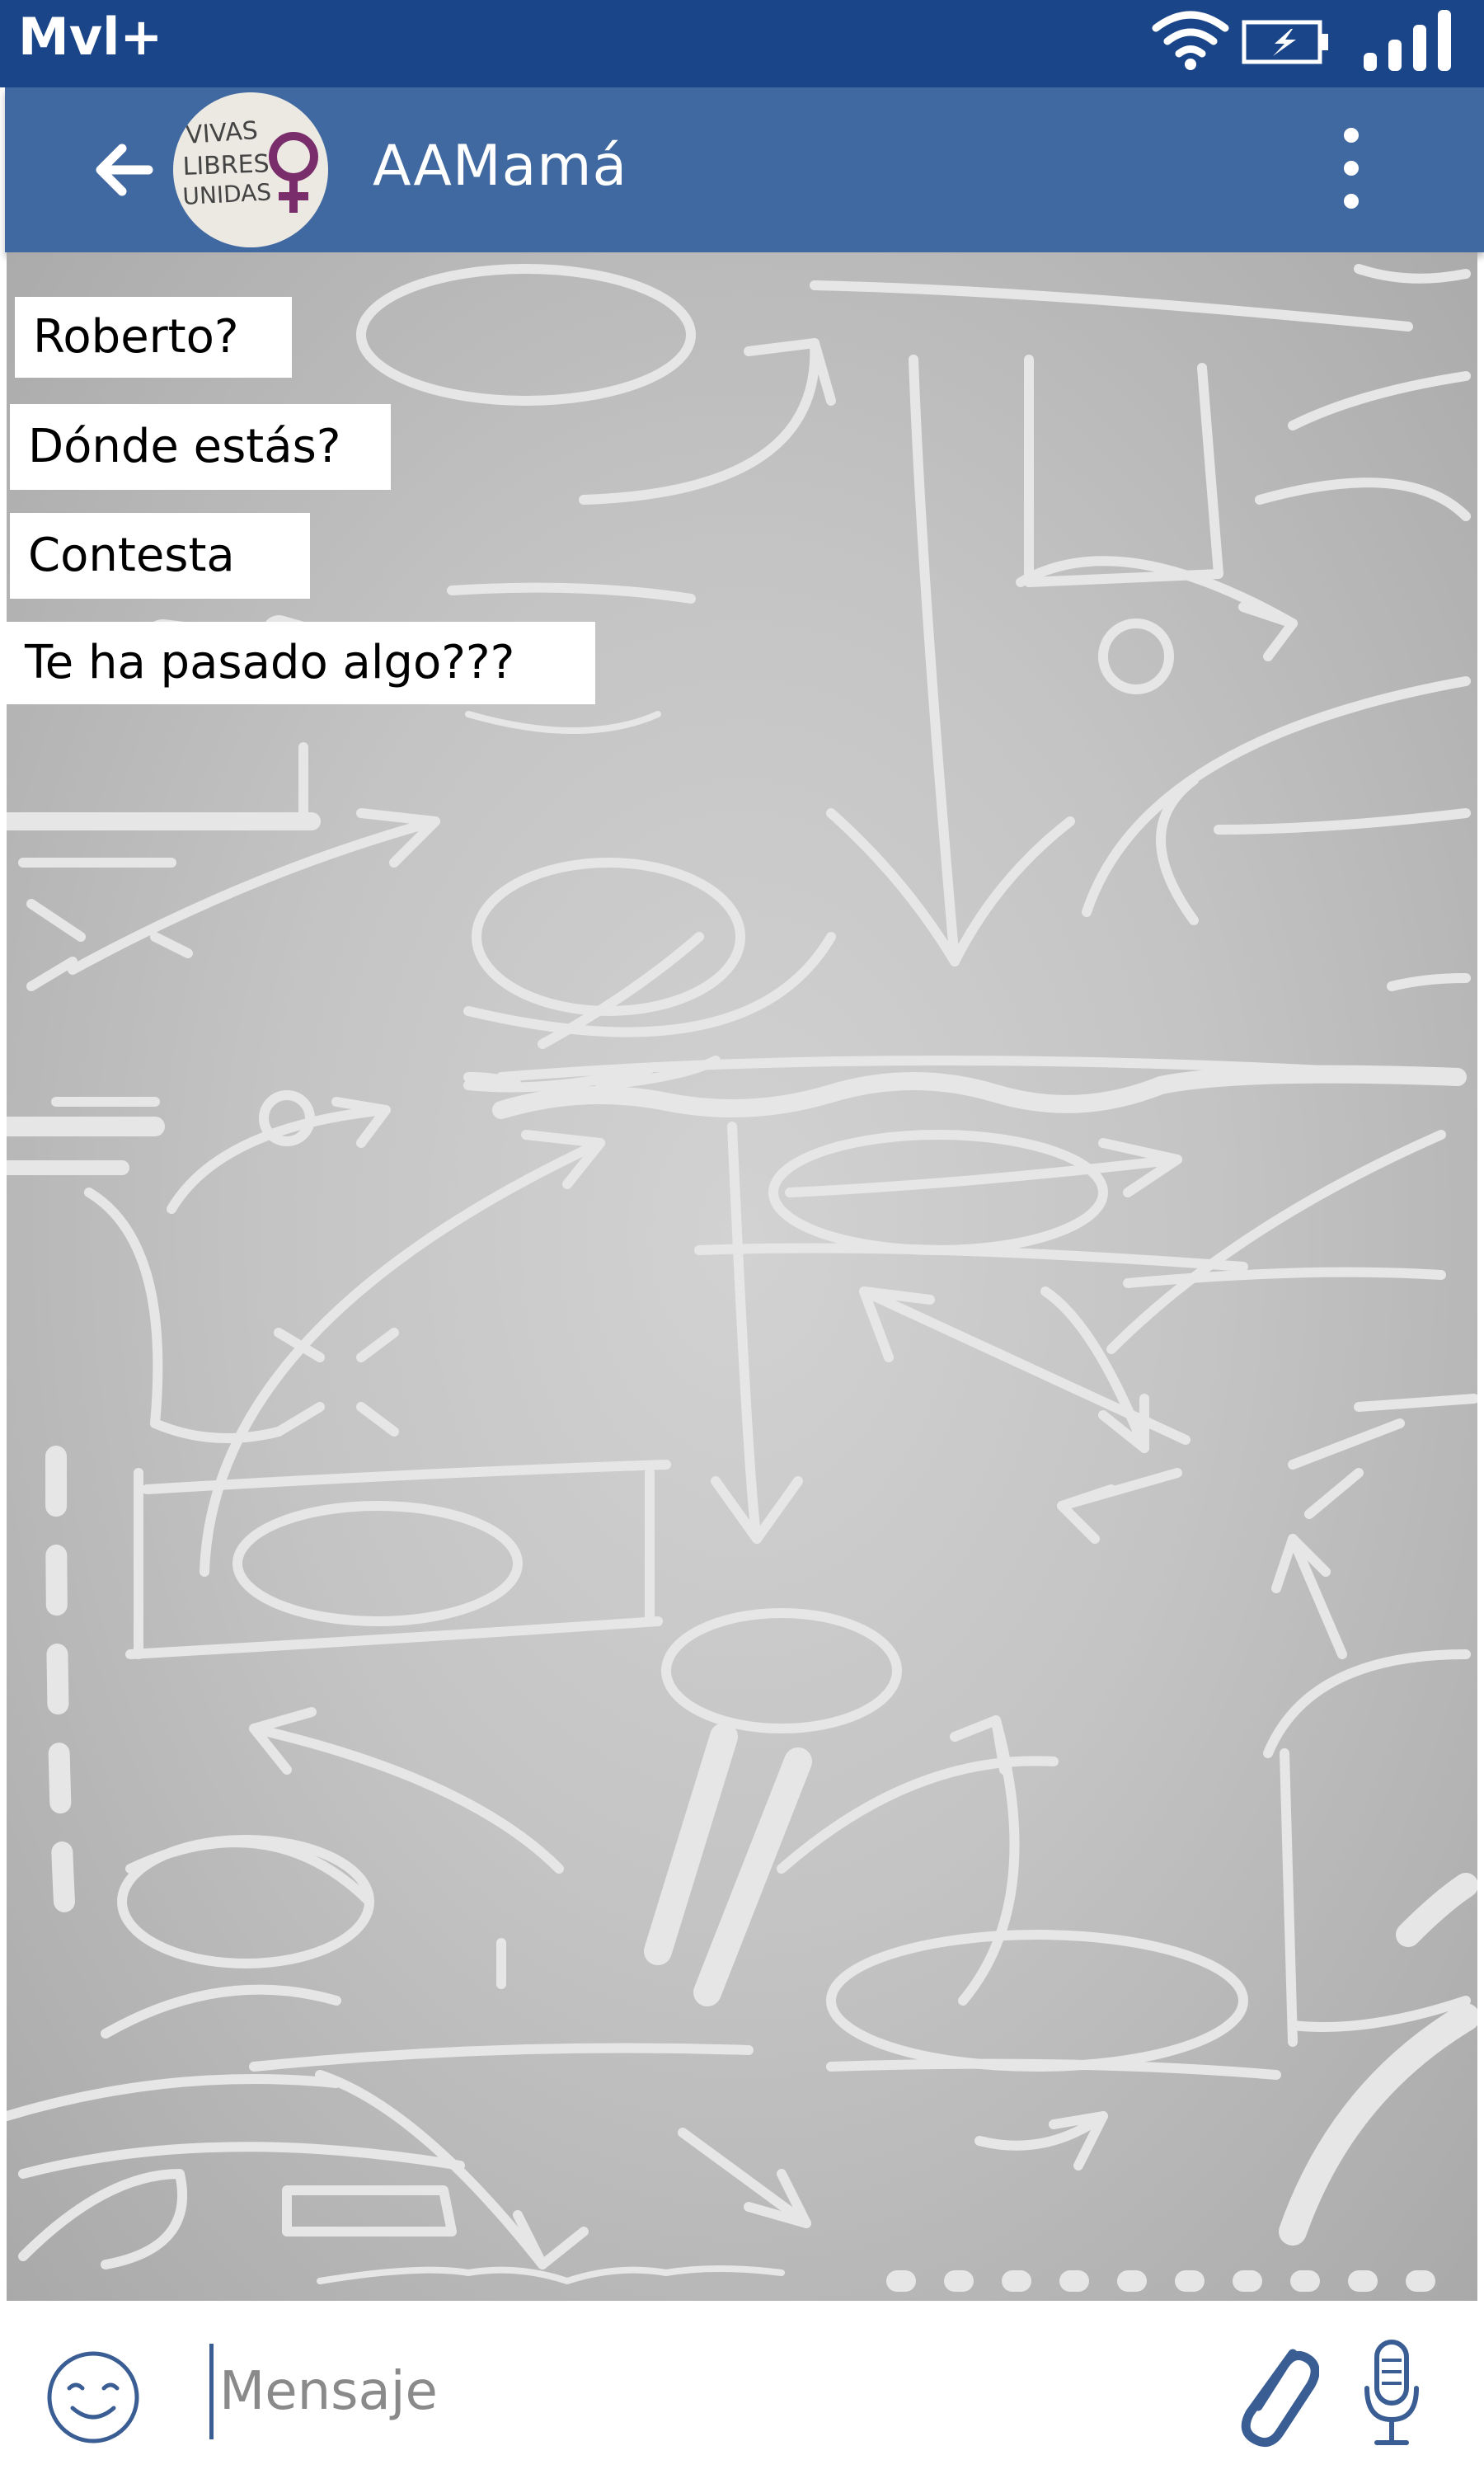 This screenshot has height=2474, width=1484. I want to click on message-bubble: Roberto?, so click(153, 337).